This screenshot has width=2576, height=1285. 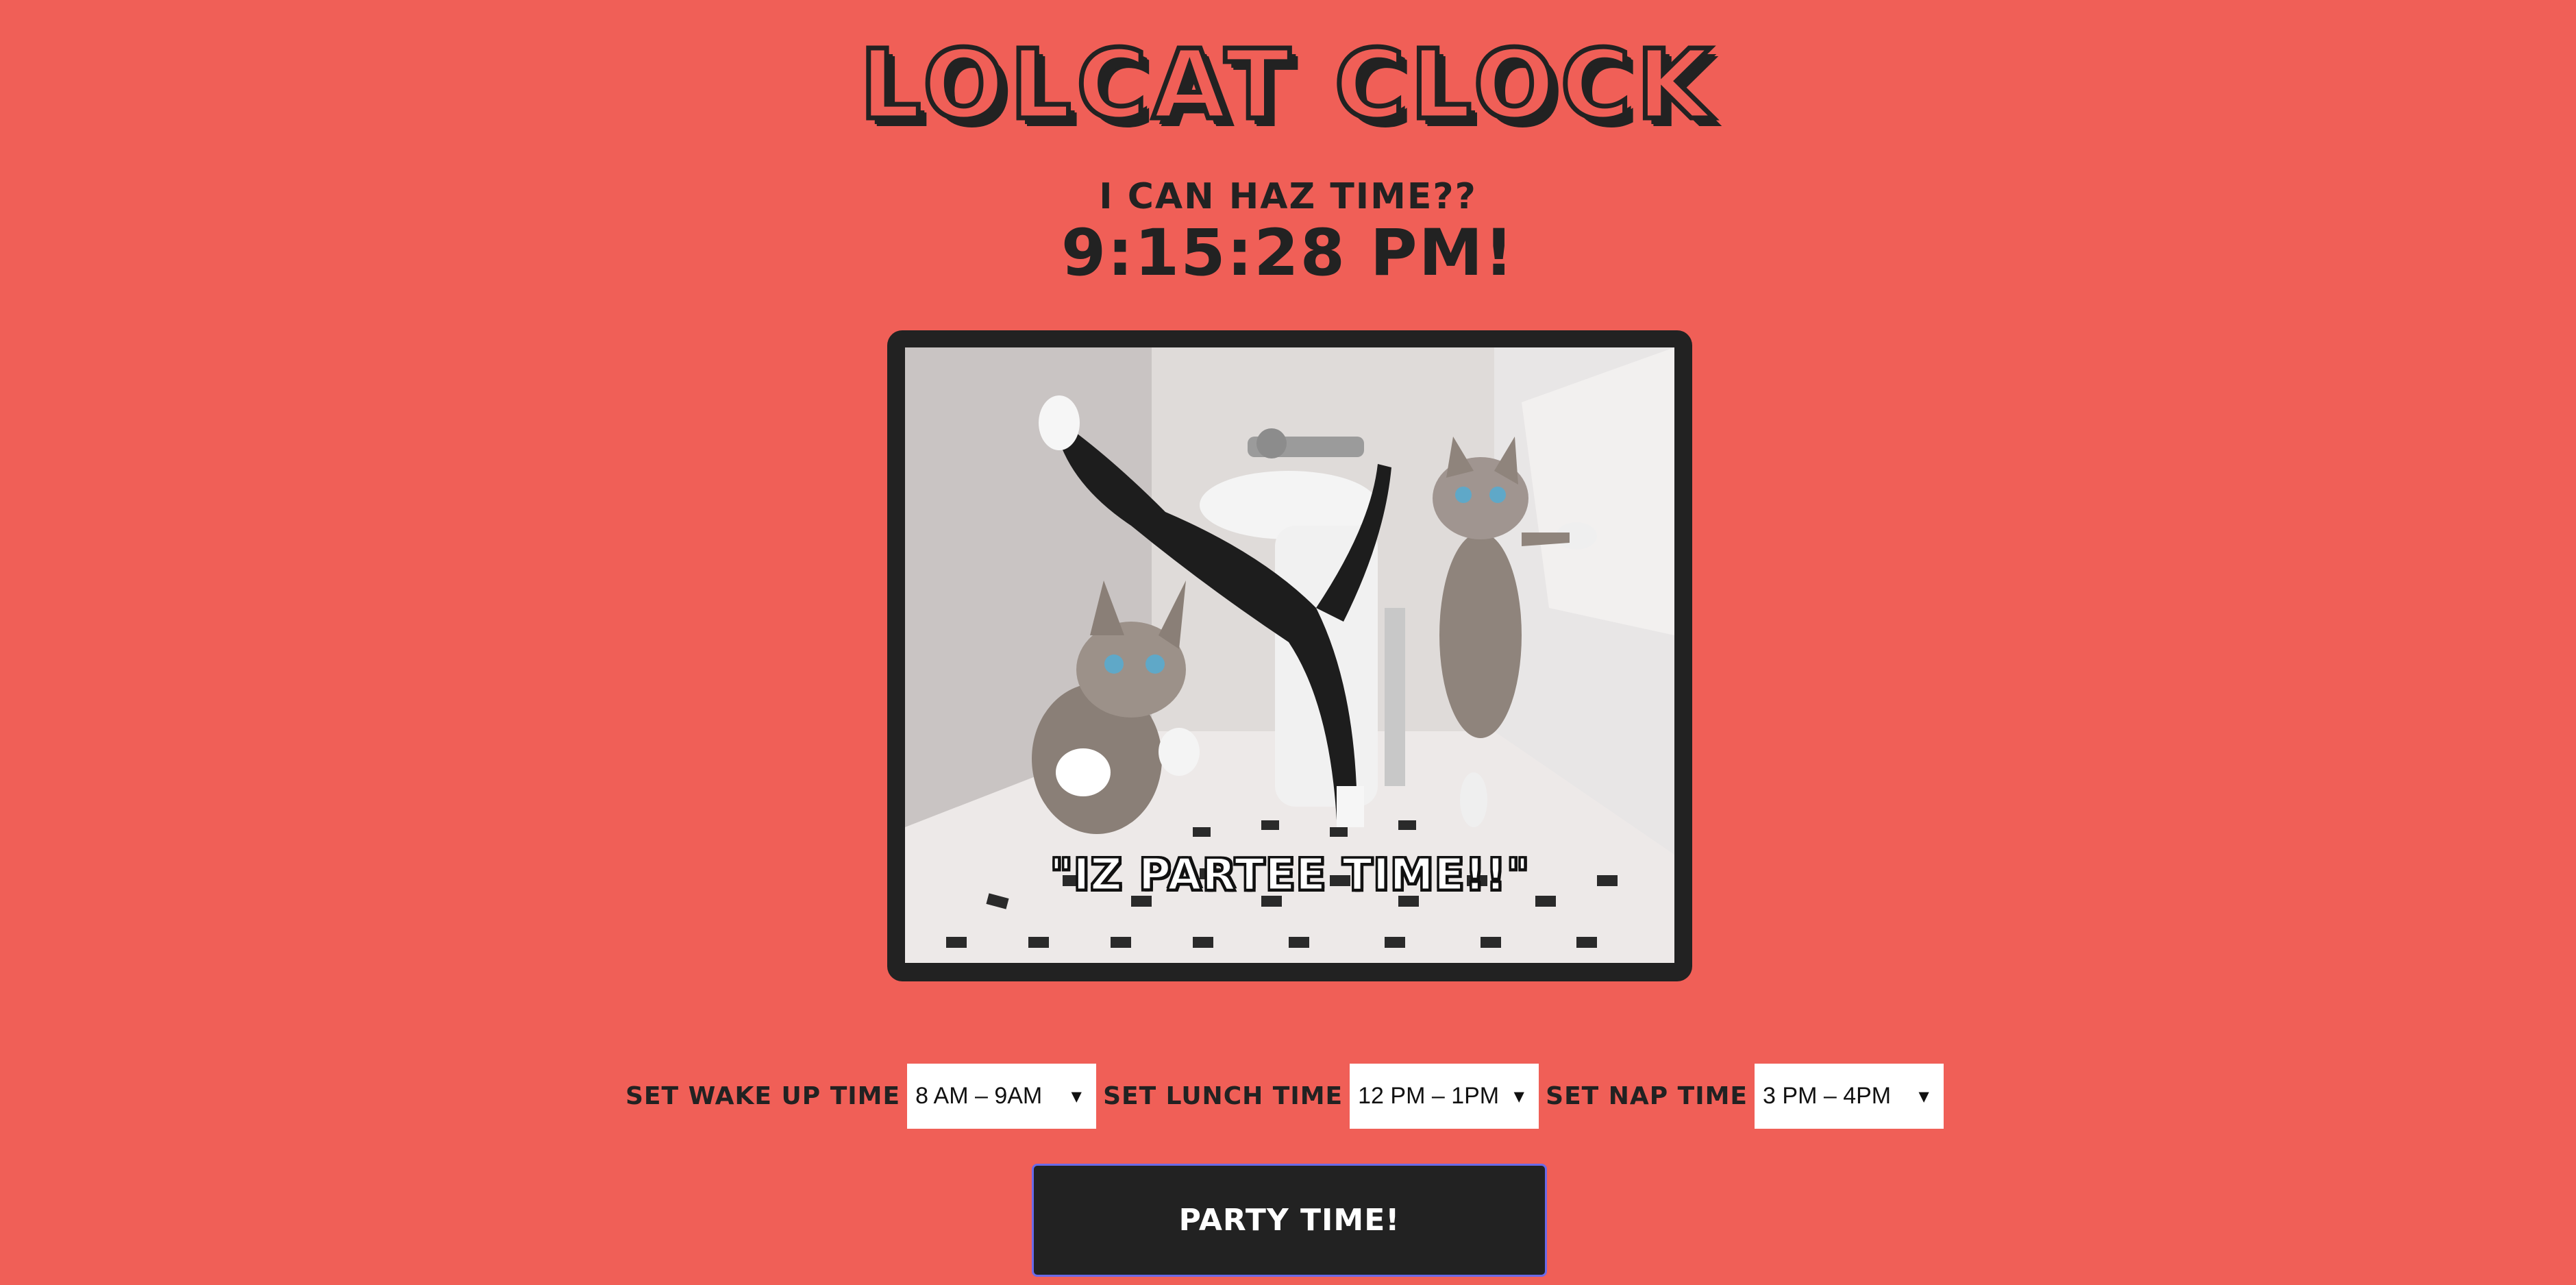 What do you see at coordinates (763, 1096) in the screenshot?
I see `wake-up-label: SET WAKE UP TIME` at bounding box center [763, 1096].